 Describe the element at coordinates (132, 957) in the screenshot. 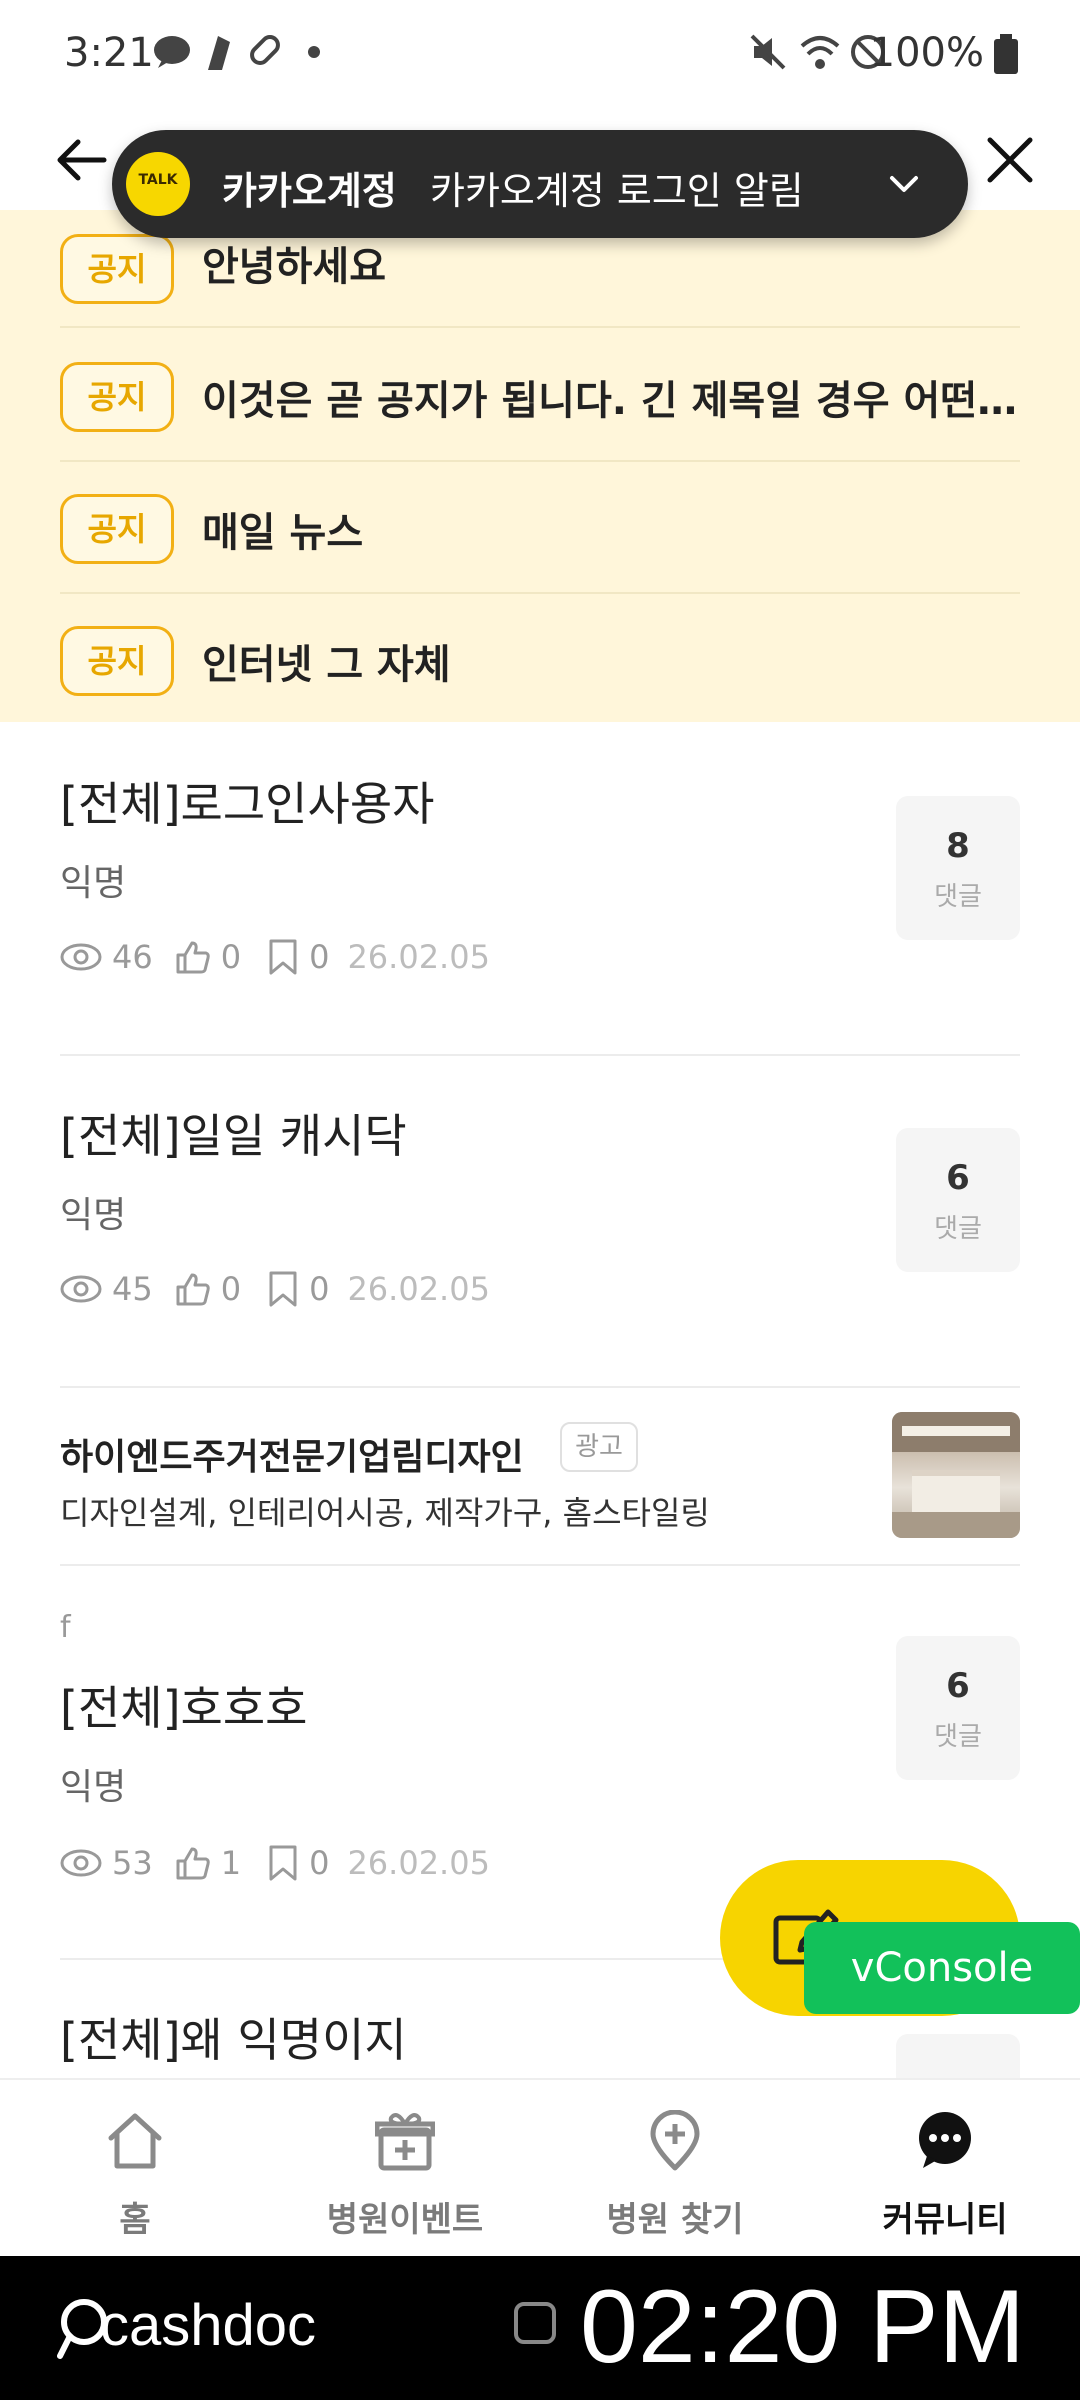

I see `view-count: 46` at that location.